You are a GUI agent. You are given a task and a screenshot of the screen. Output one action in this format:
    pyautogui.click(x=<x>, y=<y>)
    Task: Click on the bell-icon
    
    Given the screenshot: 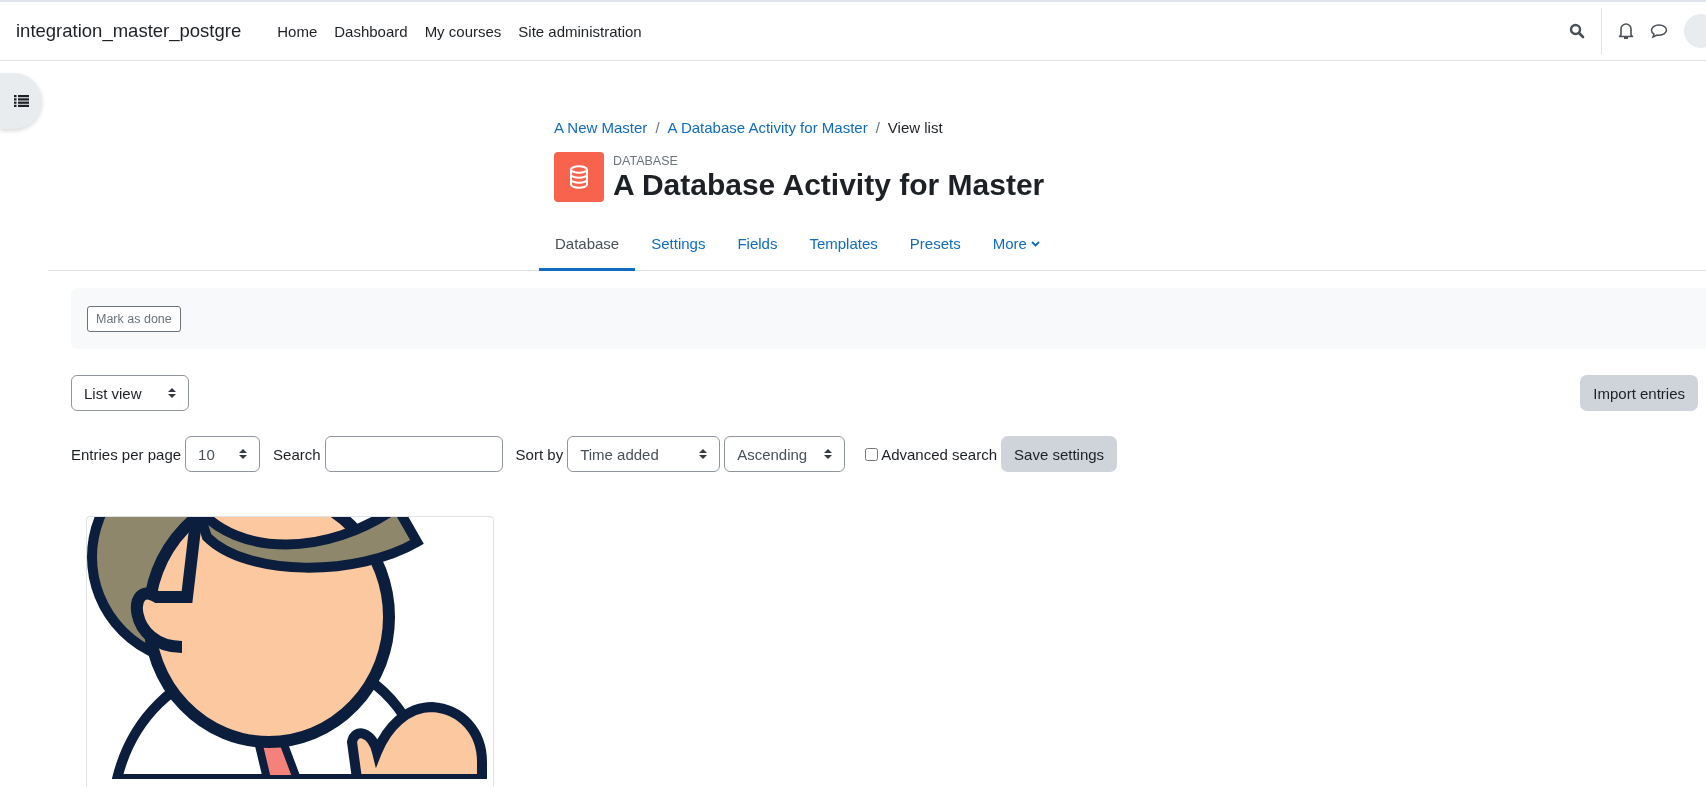 What is the action you would take?
    pyautogui.click(x=1626, y=31)
    